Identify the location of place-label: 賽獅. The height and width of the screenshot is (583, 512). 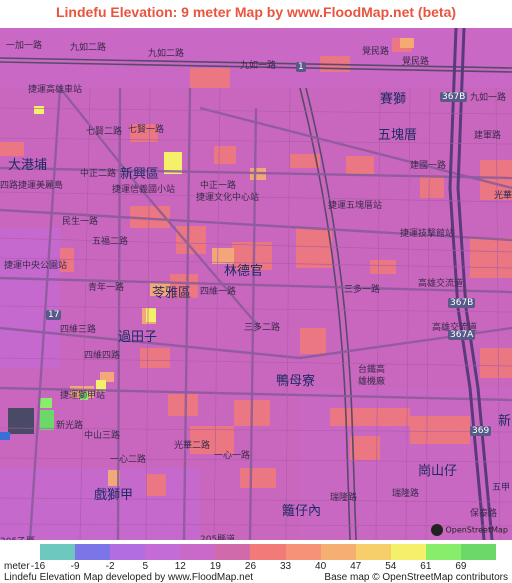
(393, 99).